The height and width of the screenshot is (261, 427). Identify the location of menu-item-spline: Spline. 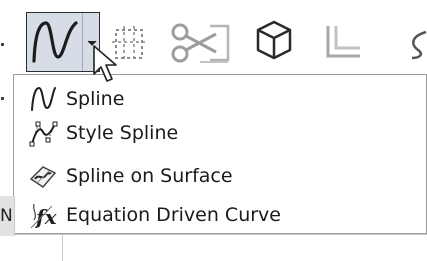
(227, 99).